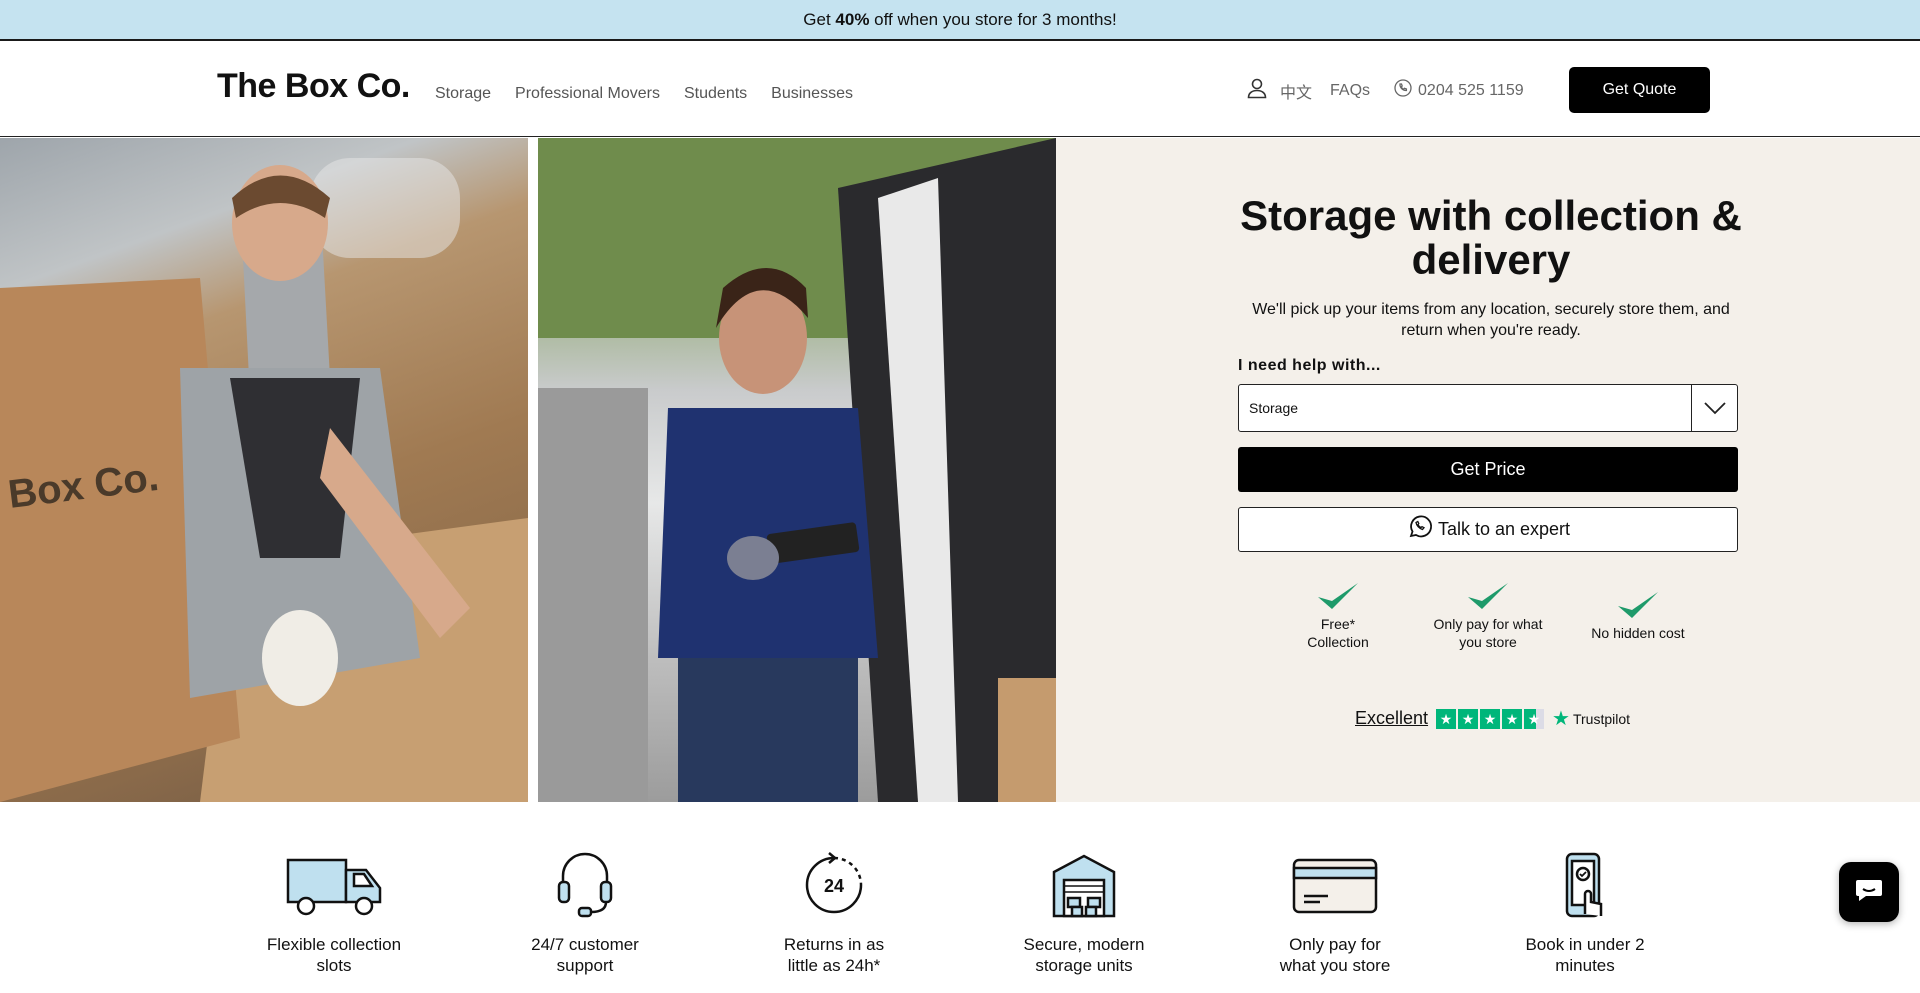 The image size is (1920, 993). Describe the element at coordinates (1420, 529) in the screenshot. I see `whatsapp-icon` at that location.